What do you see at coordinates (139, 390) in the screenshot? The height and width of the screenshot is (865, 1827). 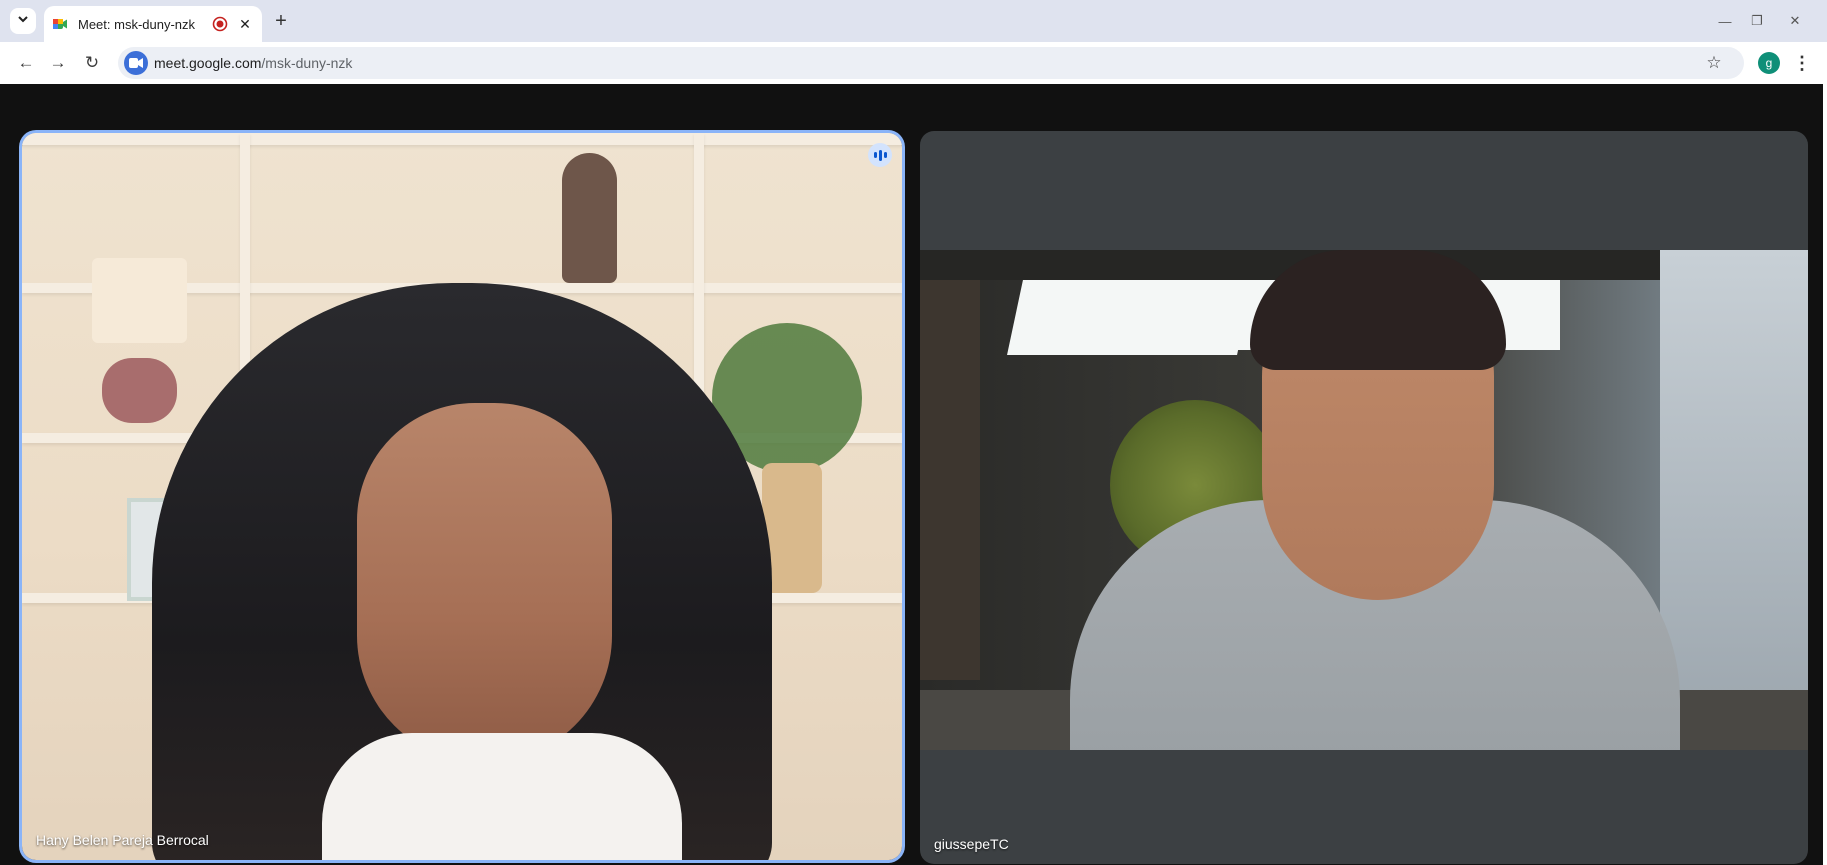 I see `lamp-base` at bounding box center [139, 390].